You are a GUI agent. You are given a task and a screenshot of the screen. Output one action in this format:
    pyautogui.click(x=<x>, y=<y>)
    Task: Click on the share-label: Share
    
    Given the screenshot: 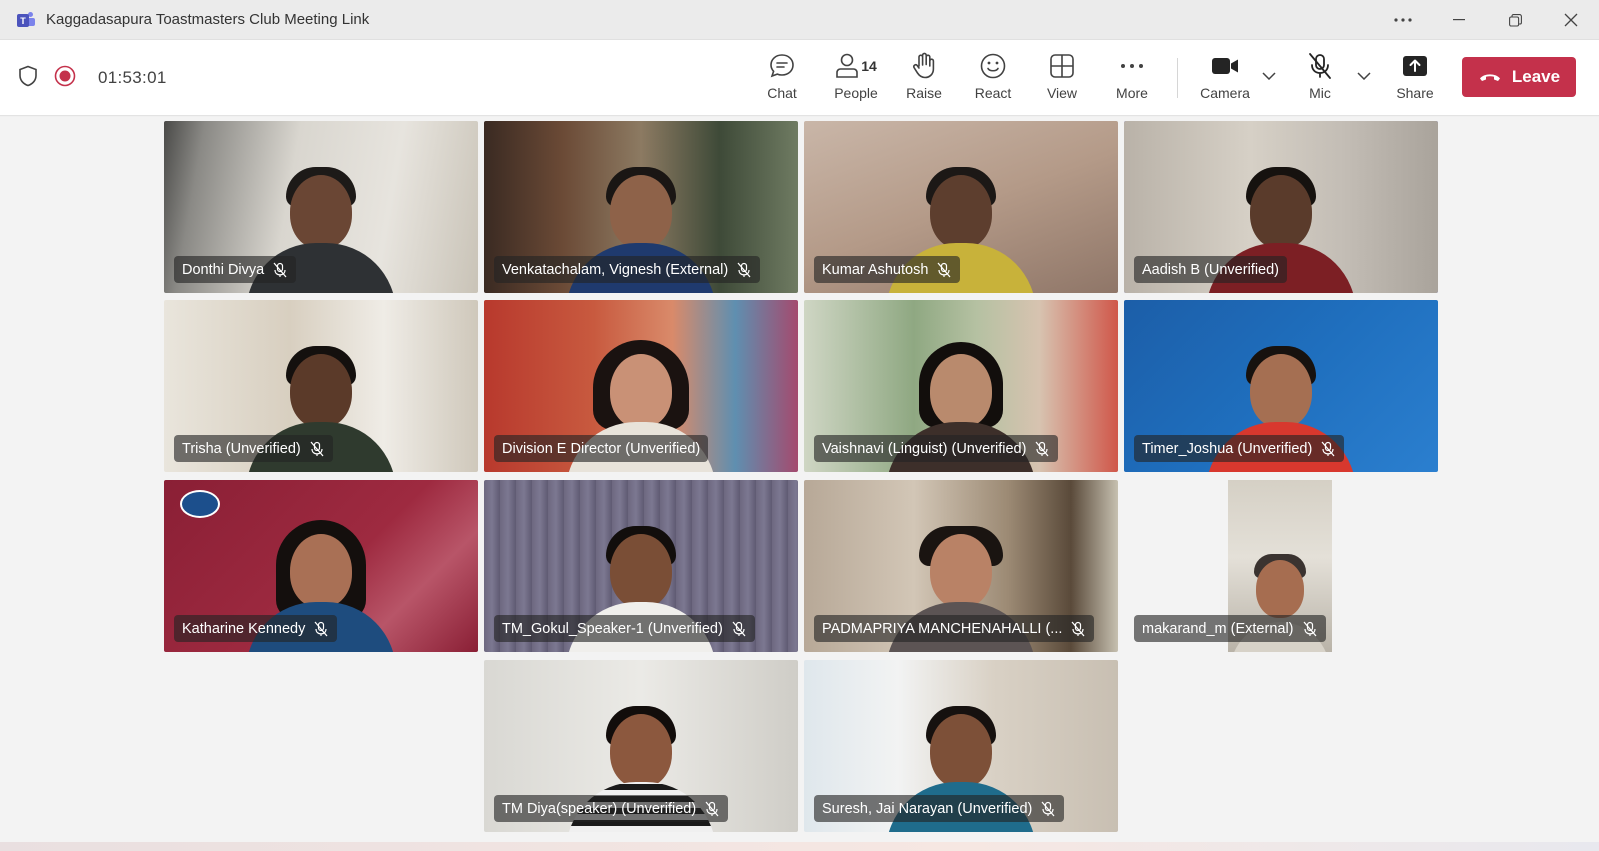 What is the action you would take?
    pyautogui.click(x=1415, y=93)
    